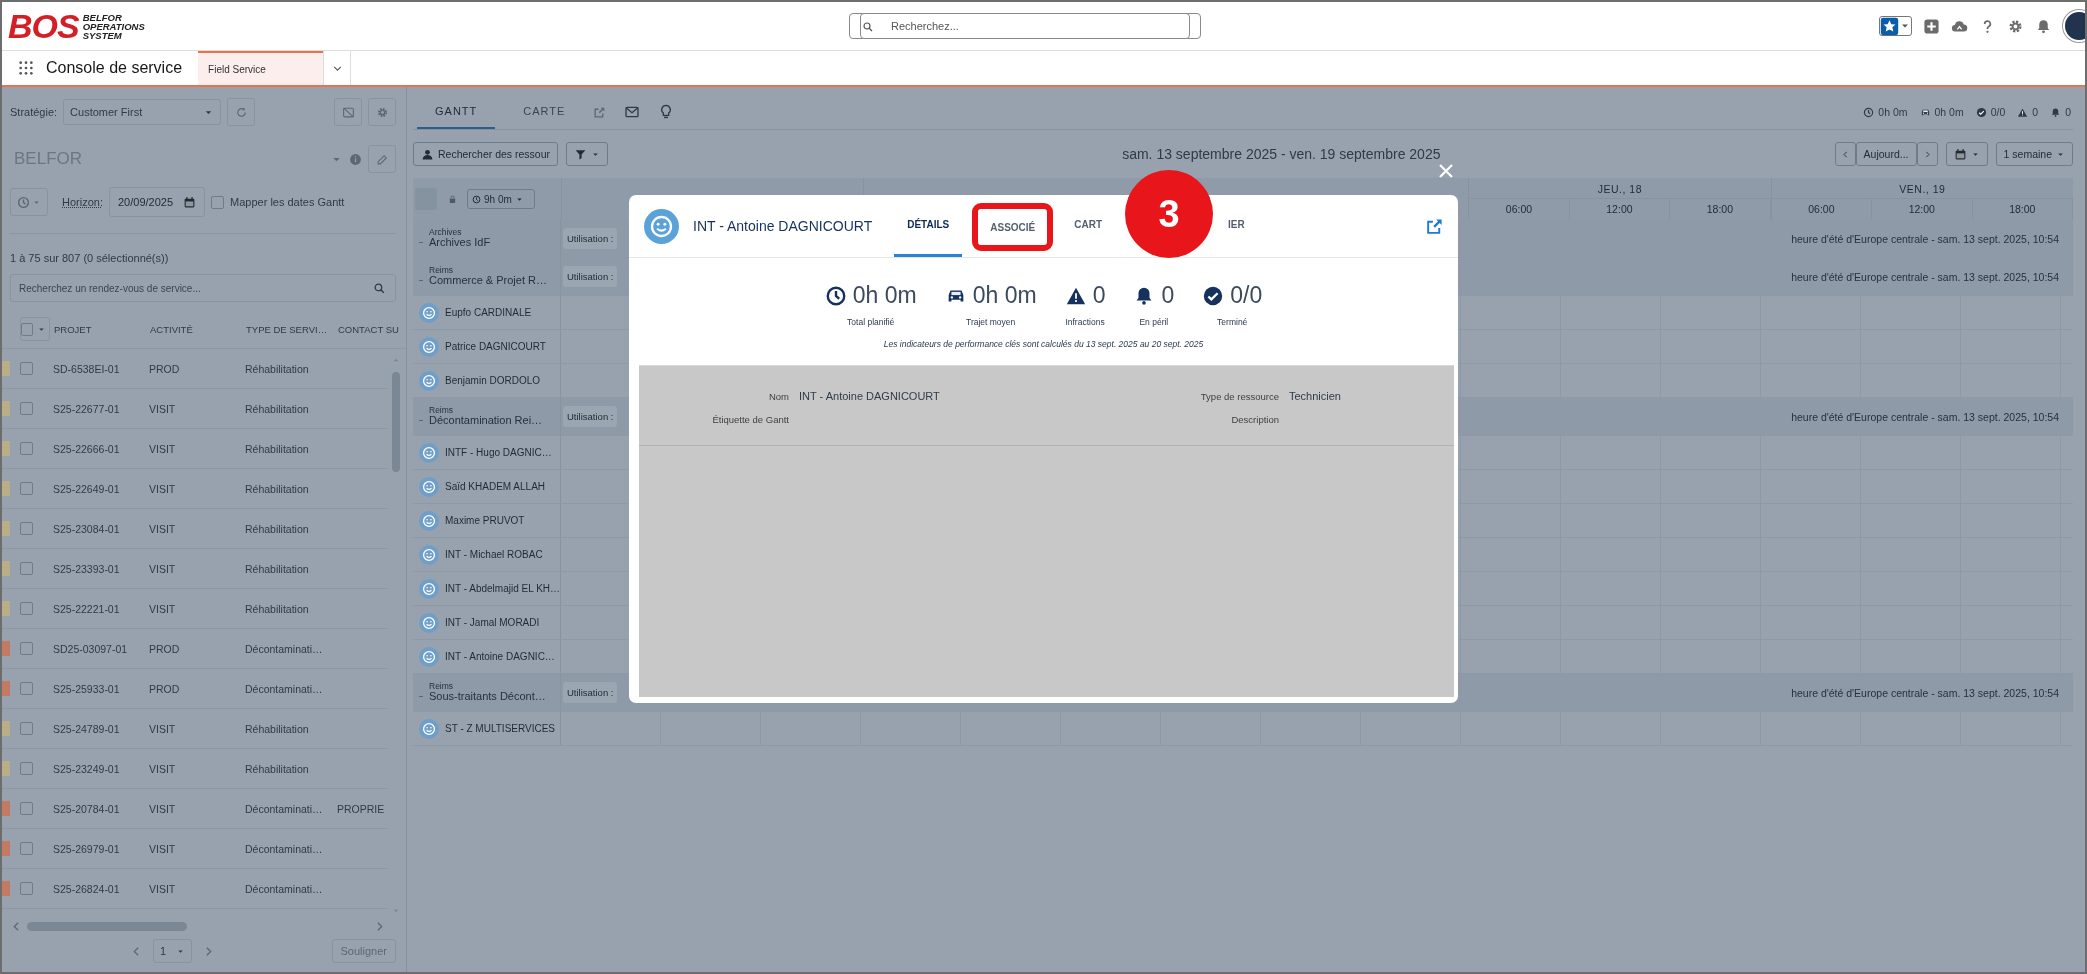 The image size is (2087, 974). I want to click on column-header: ACTIVITÉ, so click(198, 329).